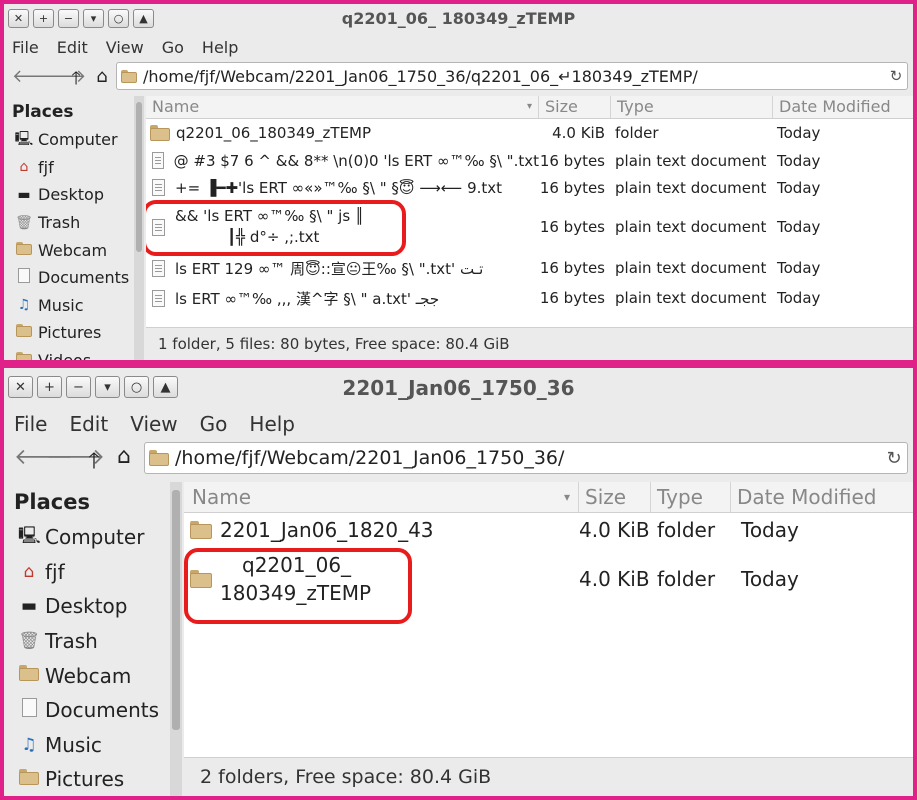 The width and height of the screenshot is (917, 800). I want to click on file-name-cell: += ▐━✚'ls ERT ∞«»™‰ §\ " §😇 ⟶⟵ 9.txt, so click(342, 188).